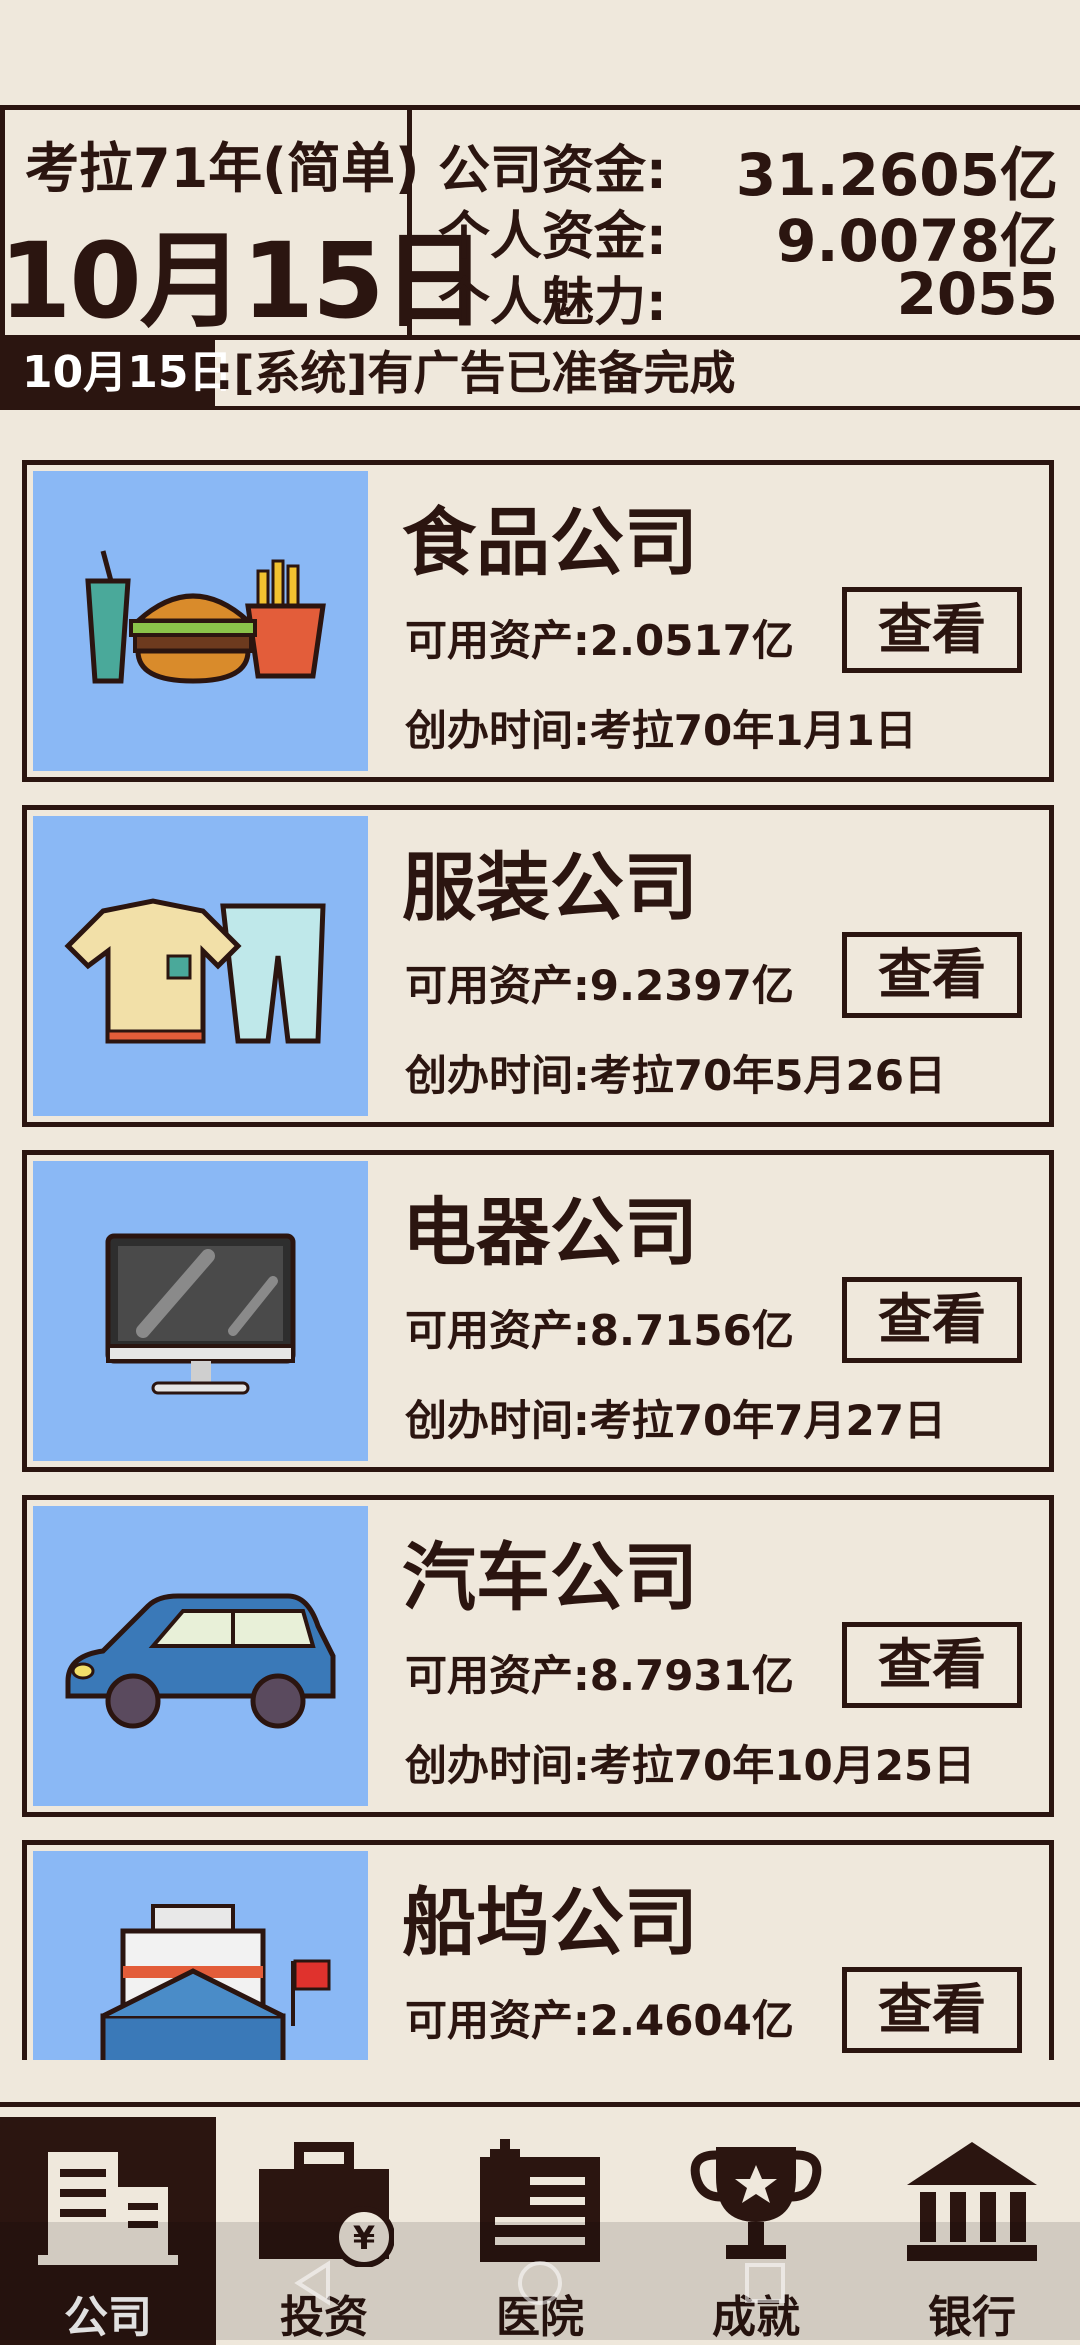 This screenshot has width=1080, height=2345. Describe the element at coordinates (200, 1661) in the screenshot. I see `car-icon` at that location.